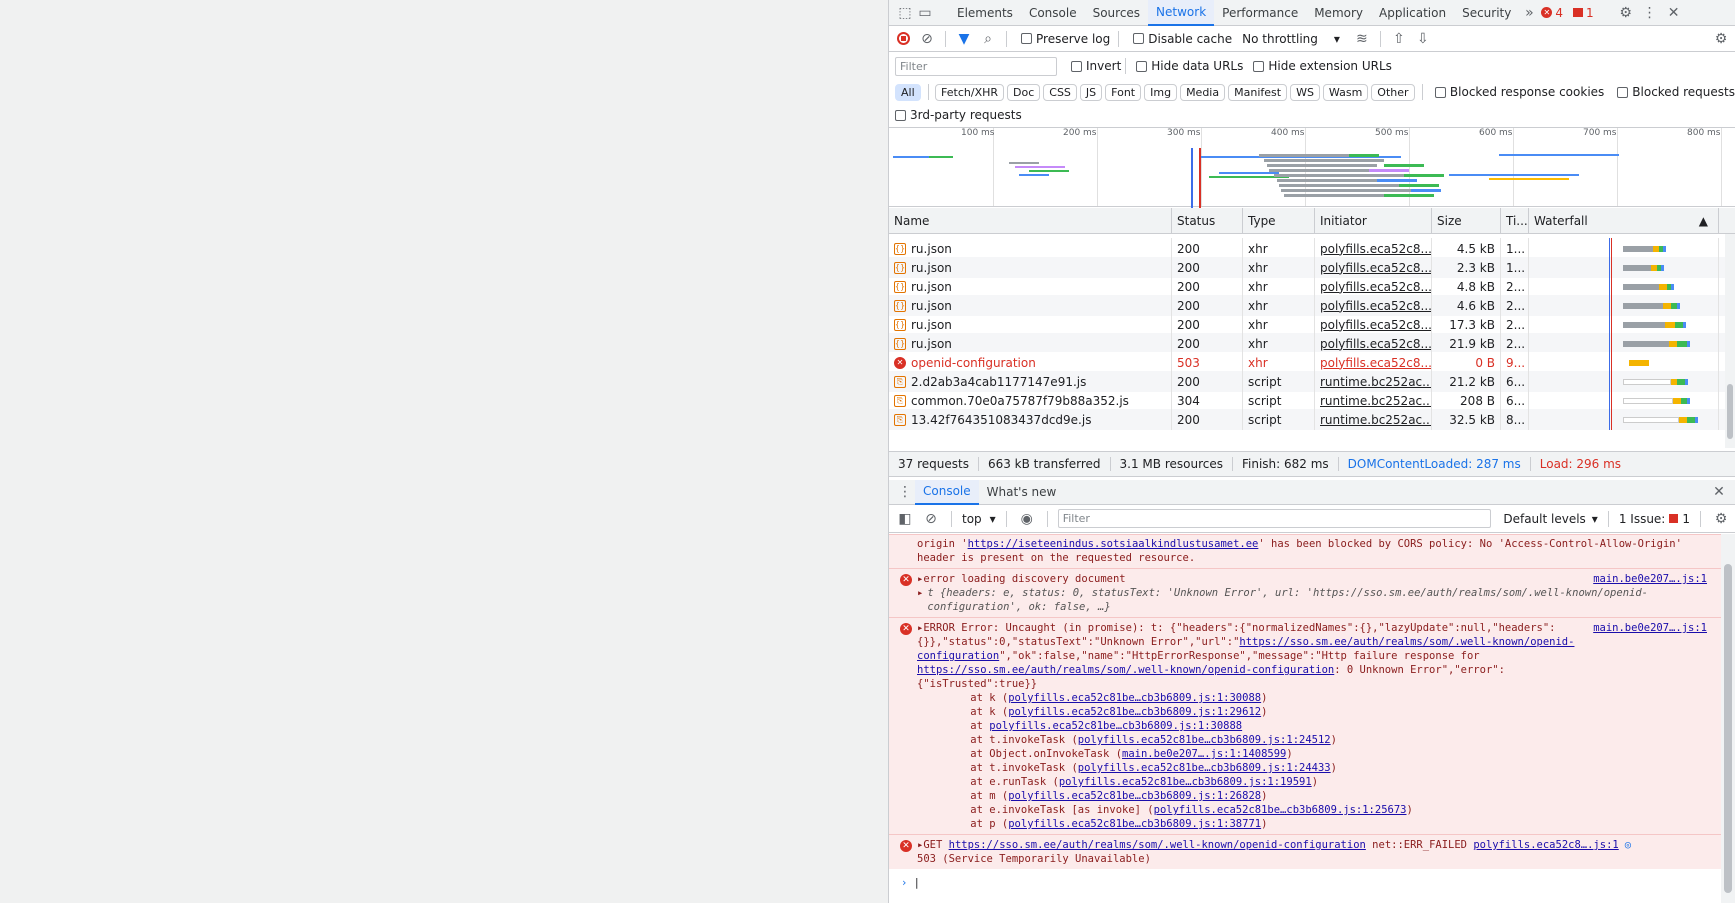 Image resolution: width=1735 pixels, height=903 pixels. What do you see at coordinates (931, 519) in the screenshot?
I see `console-clear-icon: ⊘` at bounding box center [931, 519].